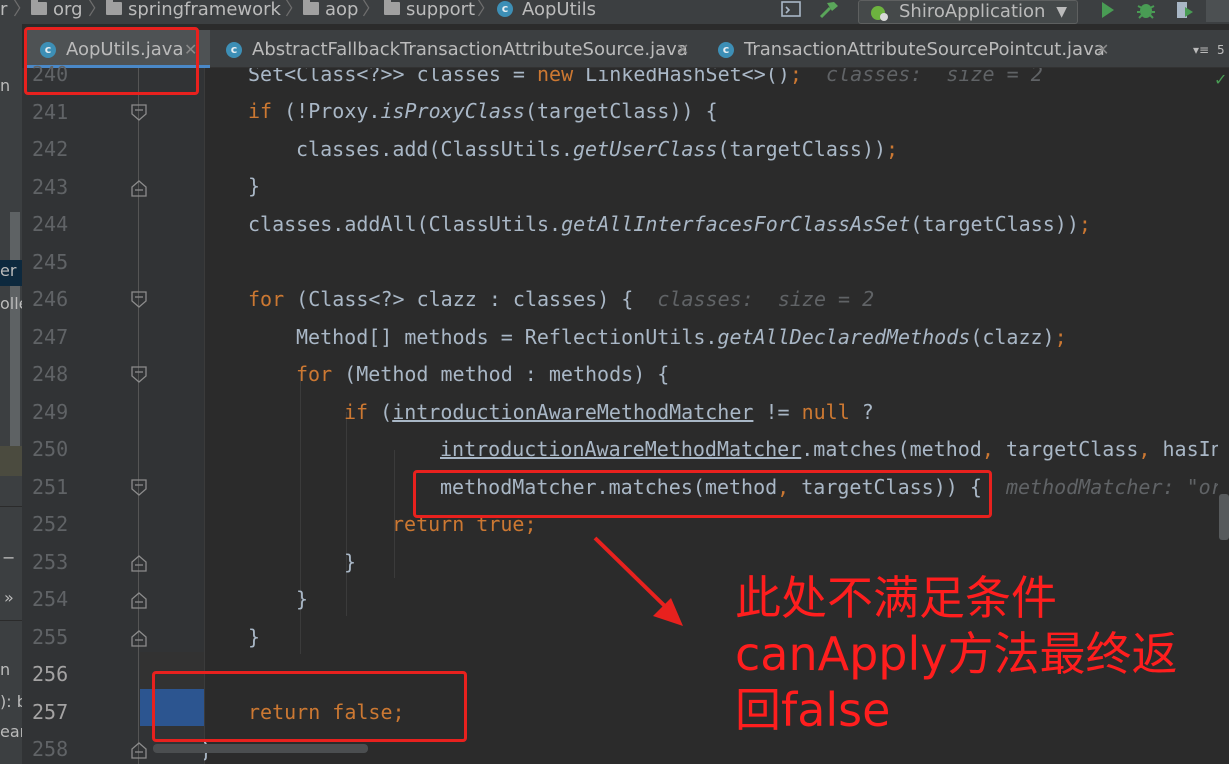  Describe the element at coordinates (52, 599) in the screenshot. I see `line-number: 254` at that location.